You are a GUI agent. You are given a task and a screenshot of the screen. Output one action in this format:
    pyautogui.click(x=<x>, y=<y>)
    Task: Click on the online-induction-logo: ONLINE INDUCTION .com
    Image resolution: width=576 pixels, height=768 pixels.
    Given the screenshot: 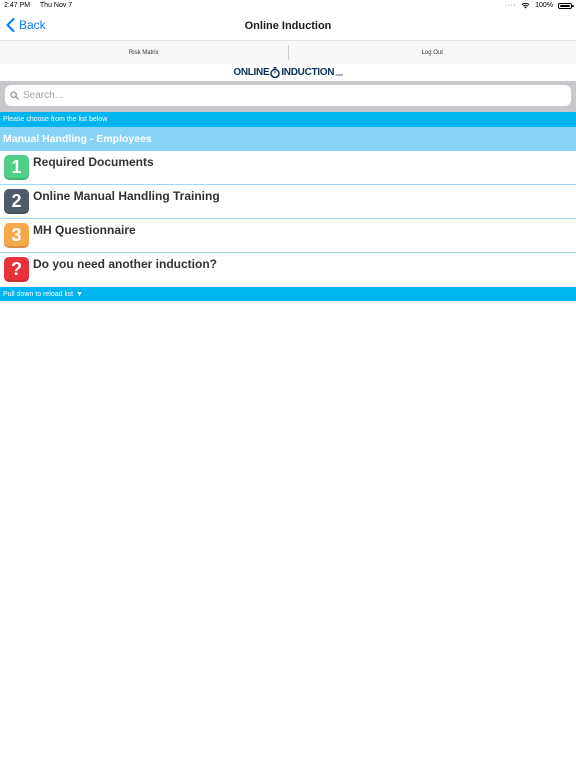 What is the action you would take?
    pyautogui.click(x=288, y=72)
    